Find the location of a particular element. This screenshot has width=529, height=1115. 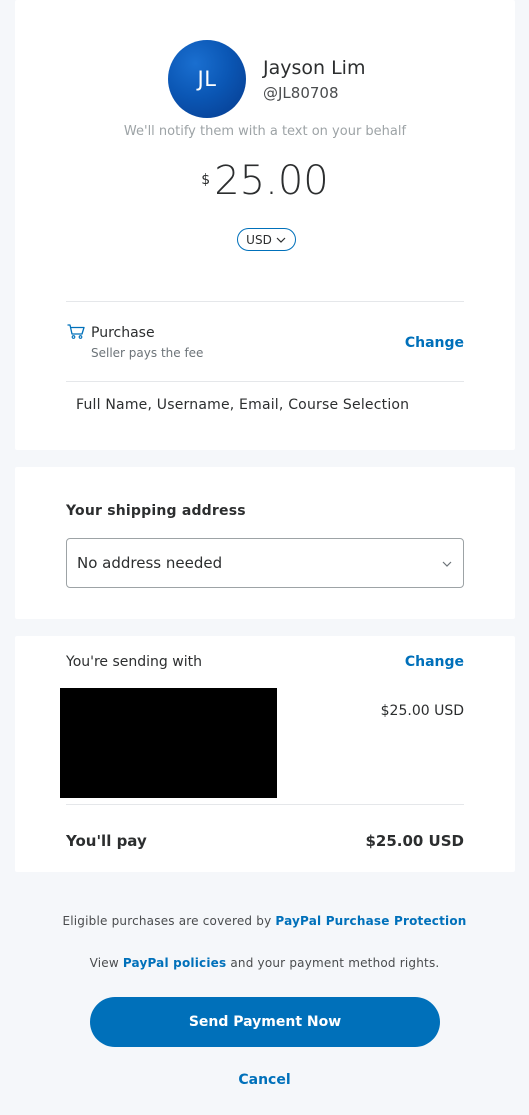

cart-icon is located at coordinates (76, 331).